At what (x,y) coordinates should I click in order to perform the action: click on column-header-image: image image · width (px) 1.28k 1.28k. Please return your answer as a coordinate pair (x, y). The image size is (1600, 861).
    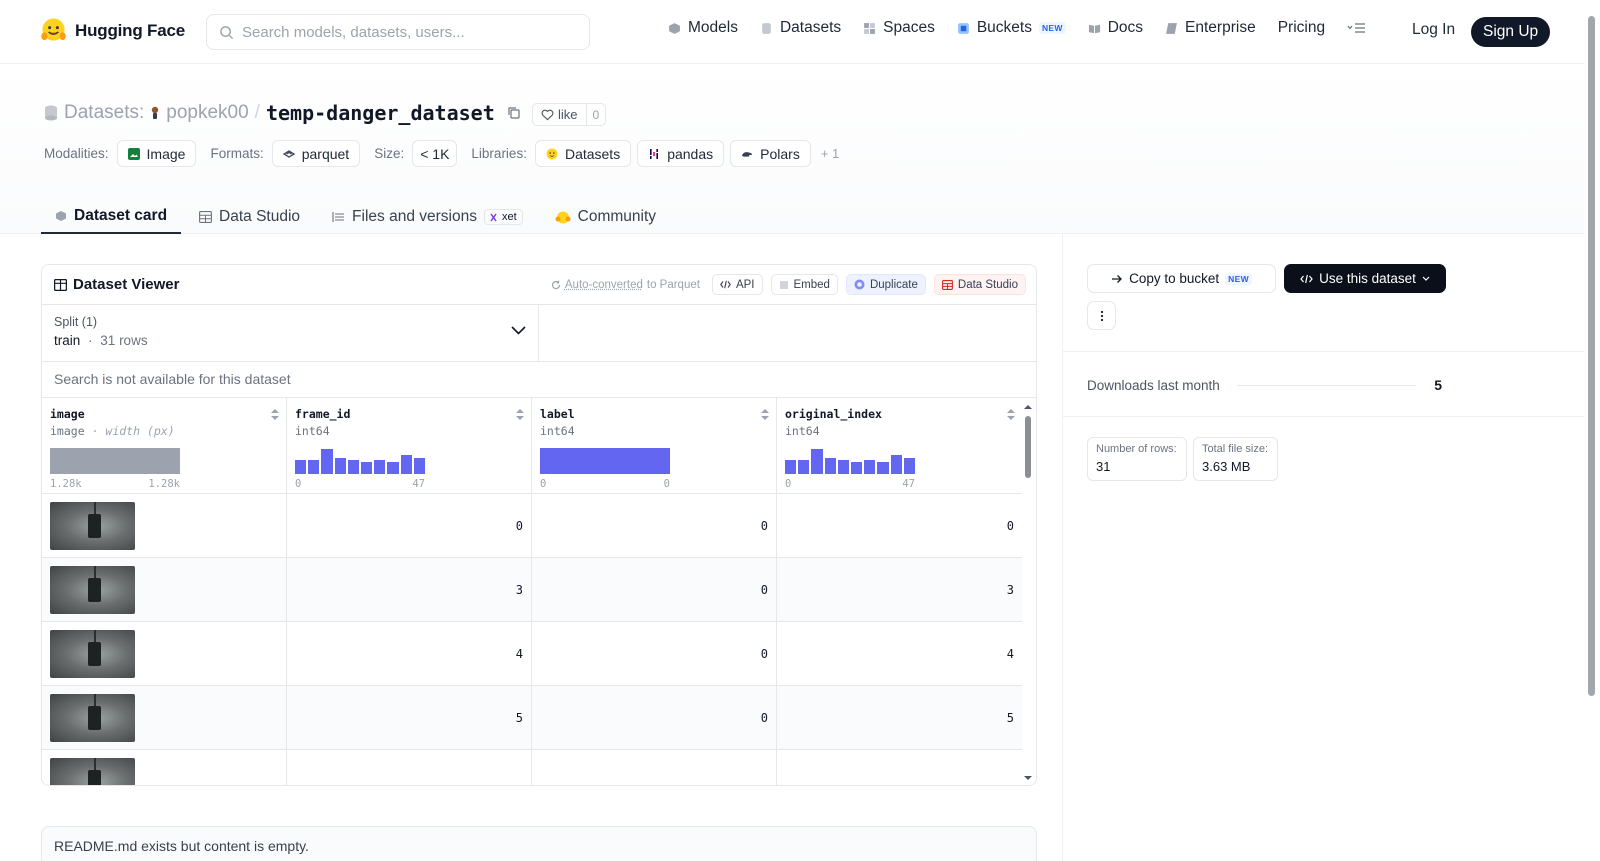
    Looking at the image, I should click on (164, 446).